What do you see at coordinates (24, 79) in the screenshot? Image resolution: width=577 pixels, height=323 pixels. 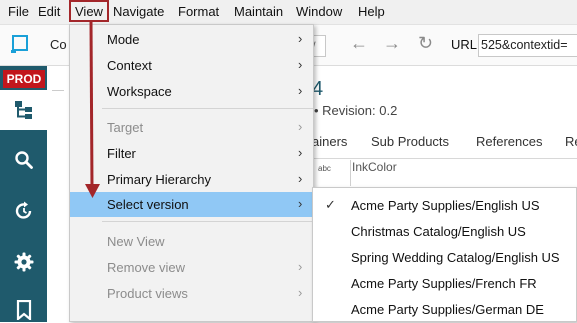 I see `environment-badge: PROD` at bounding box center [24, 79].